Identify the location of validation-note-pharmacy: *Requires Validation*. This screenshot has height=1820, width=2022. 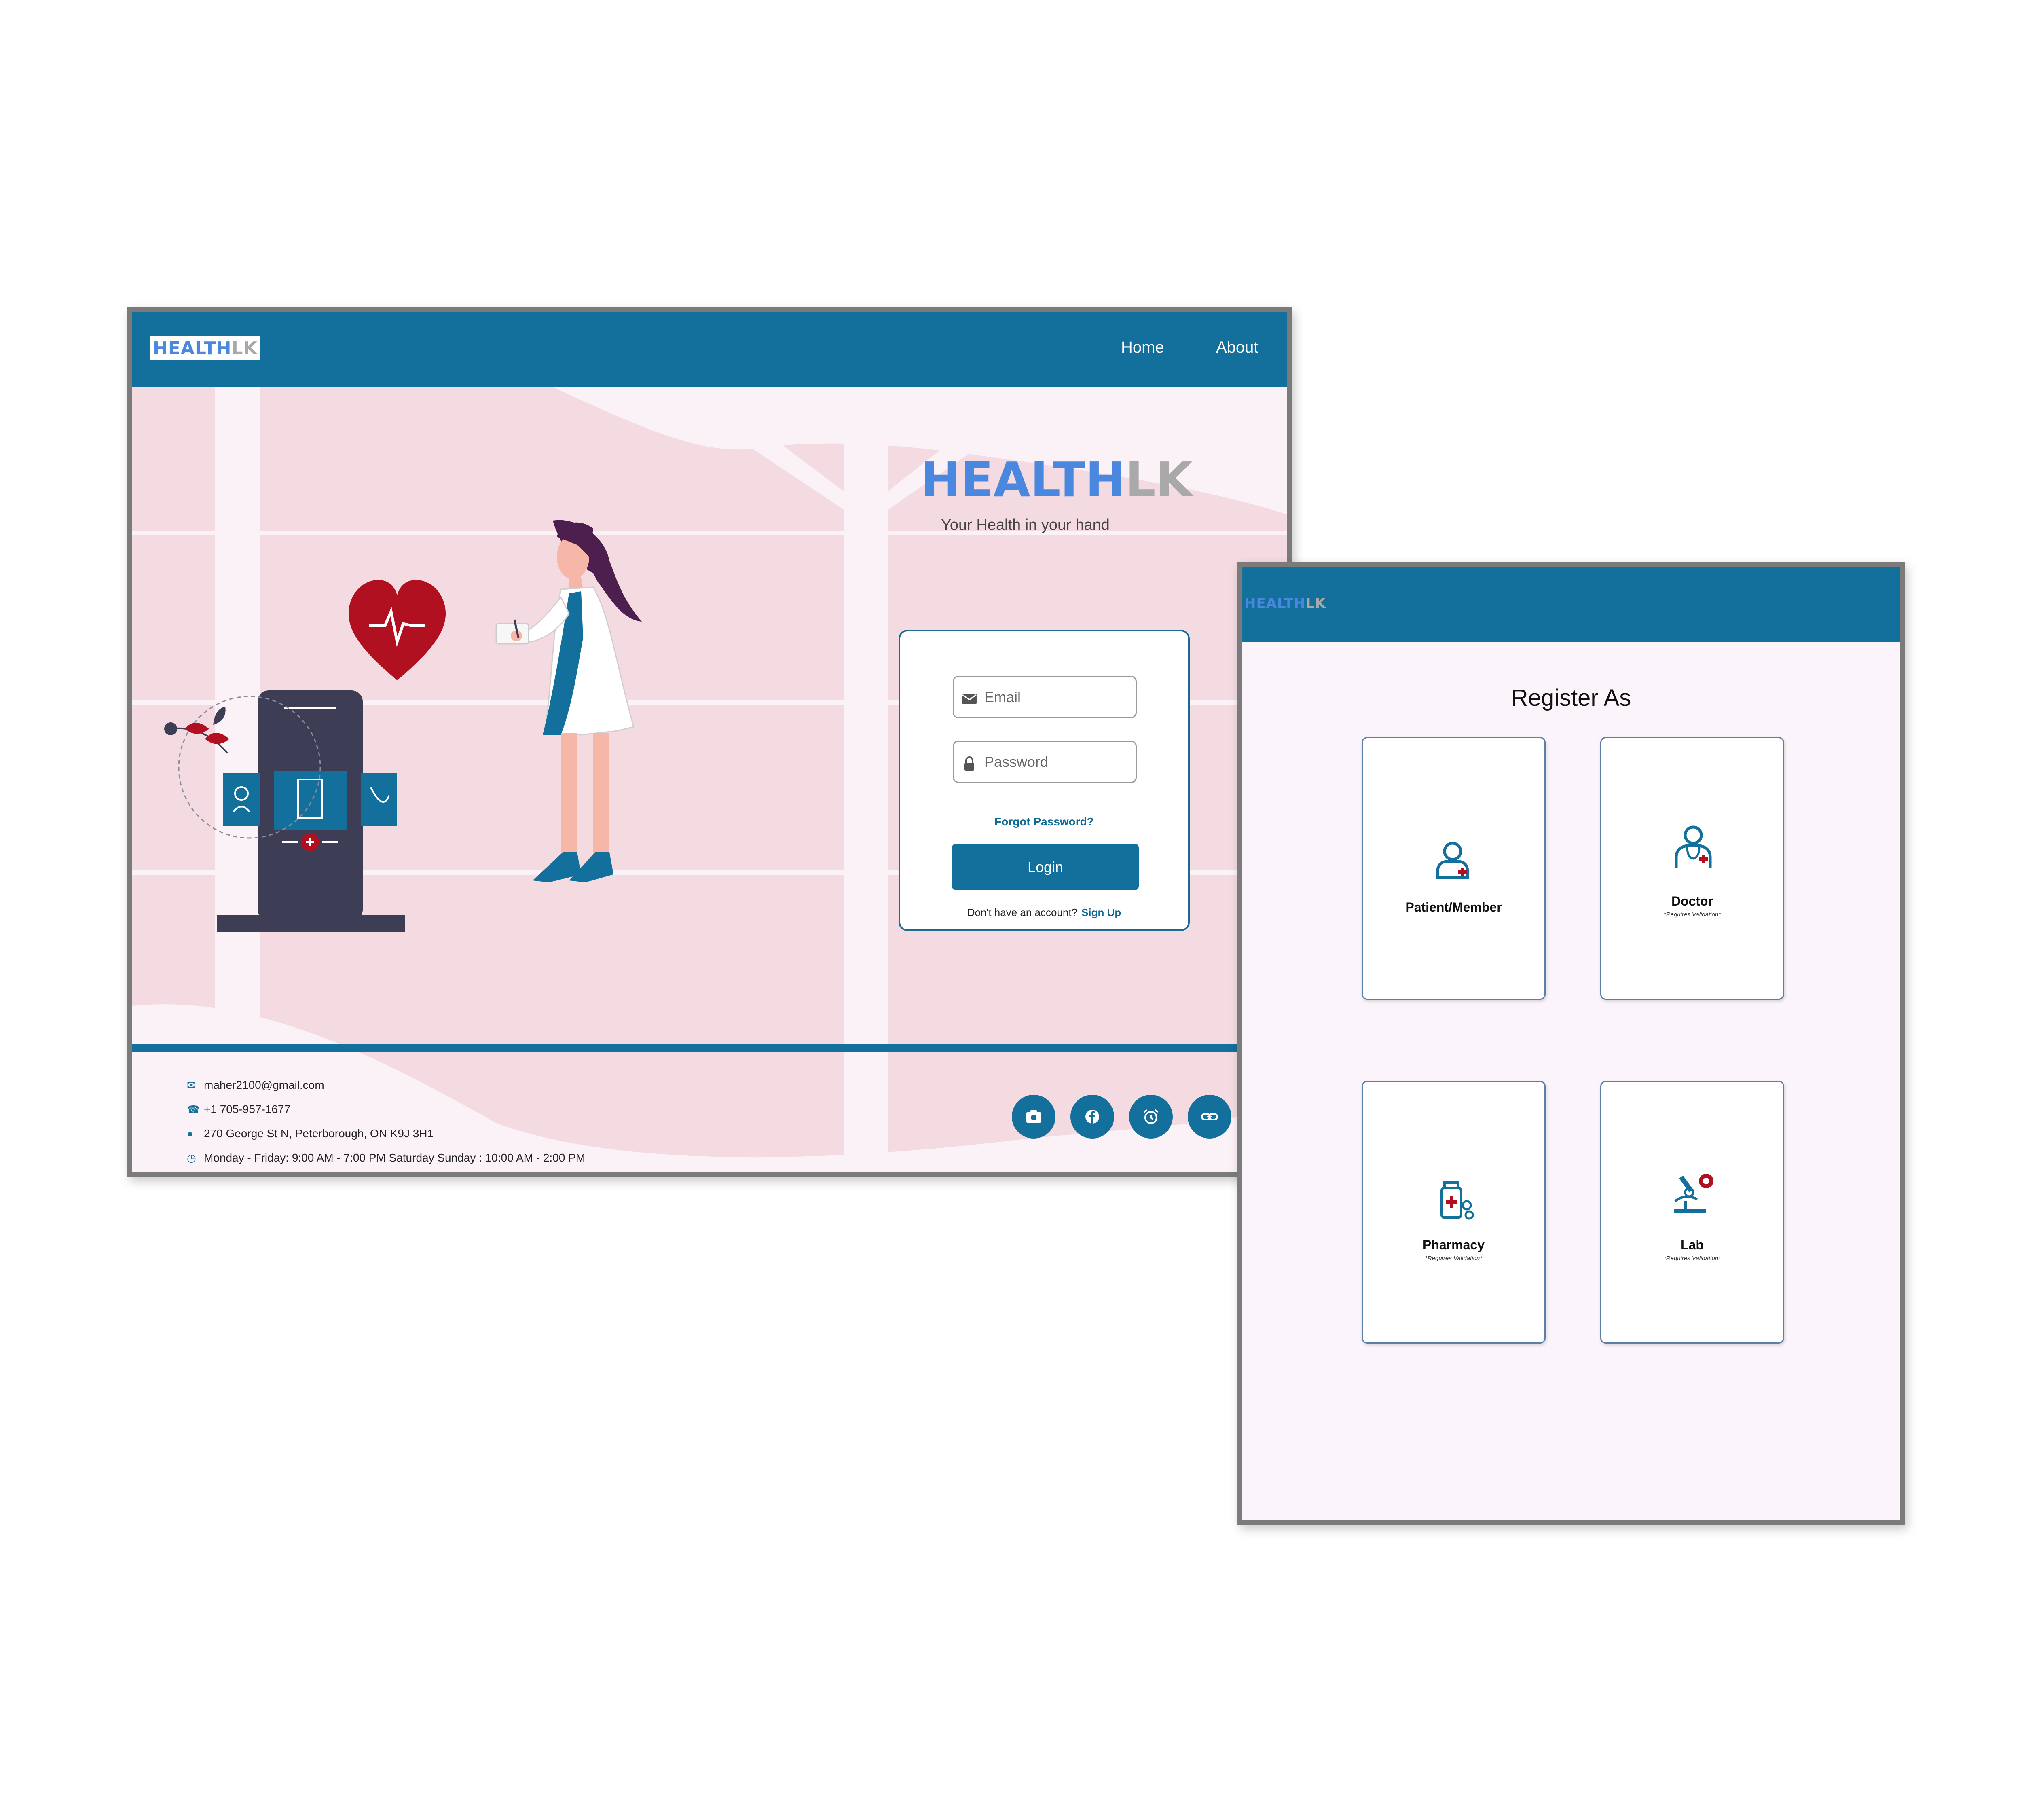
(1454, 1258).